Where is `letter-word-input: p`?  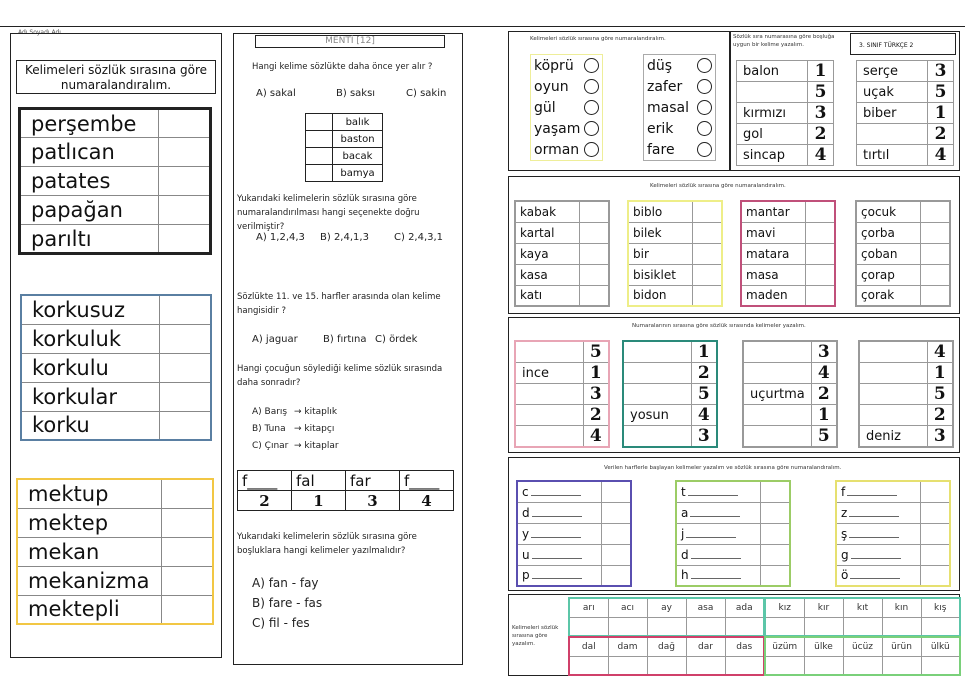
letter-word-input: p is located at coordinates (559, 575).